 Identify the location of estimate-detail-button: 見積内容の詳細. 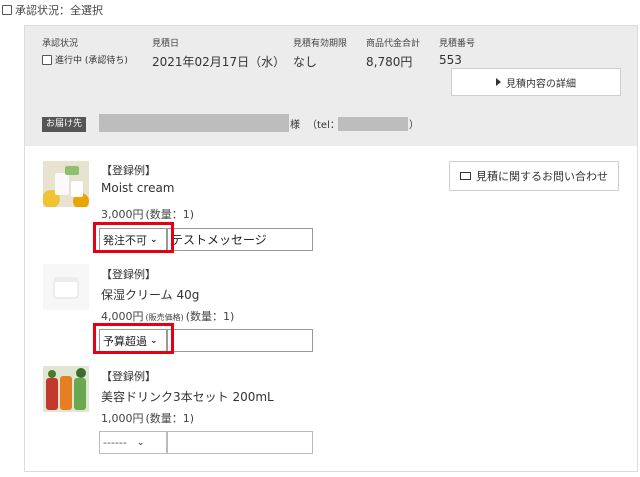
(536, 82).